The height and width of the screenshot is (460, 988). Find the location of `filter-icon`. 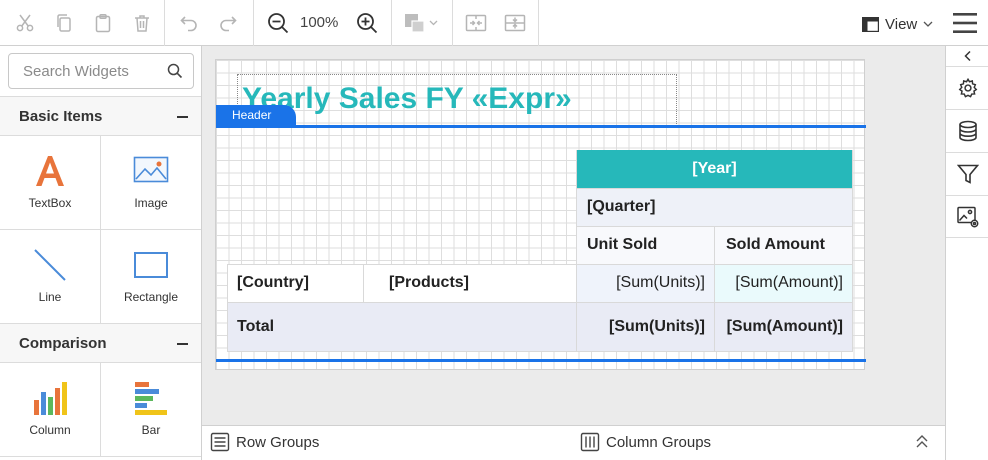

filter-icon is located at coordinates (967, 174).